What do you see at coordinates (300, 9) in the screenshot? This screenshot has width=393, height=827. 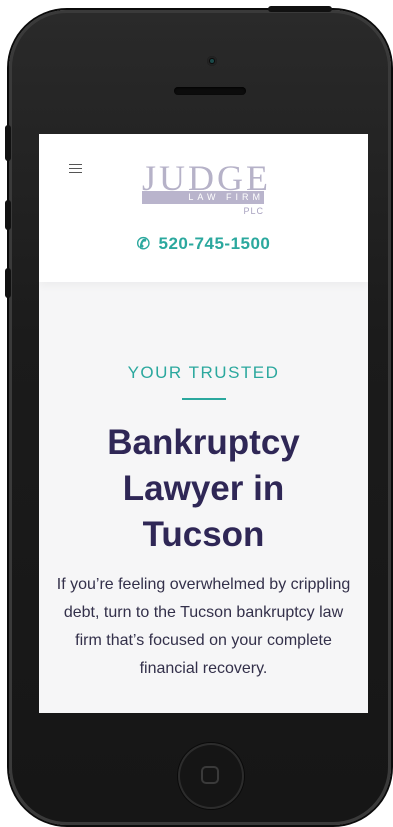 I see `power-button` at bounding box center [300, 9].